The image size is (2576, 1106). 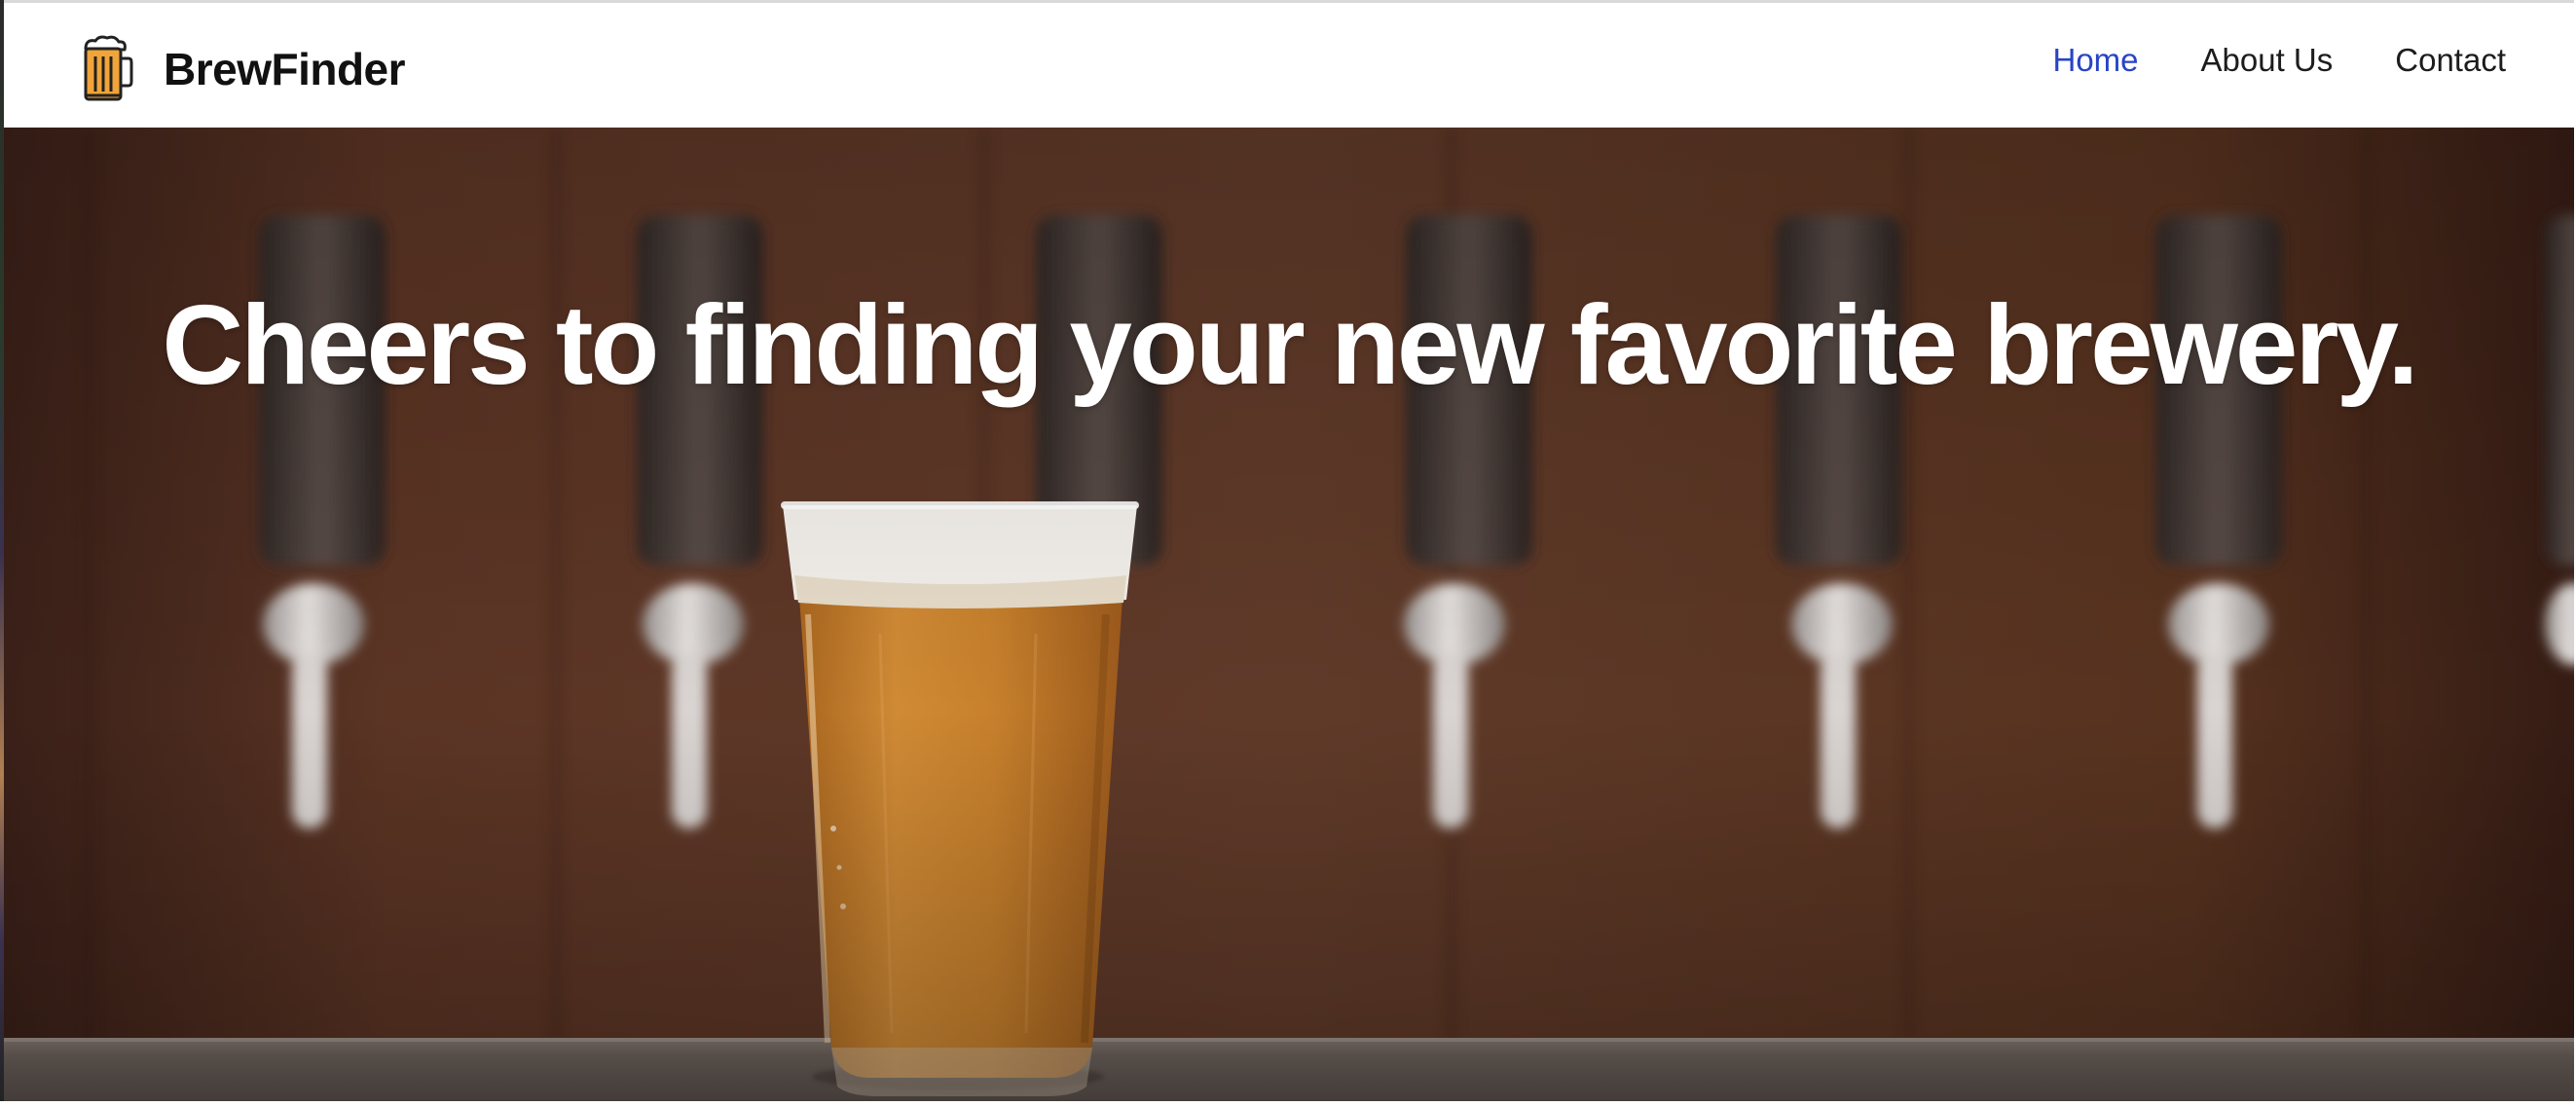 I want to click on main-nav: Home About Us Contact, so click(x=2279, y=60).